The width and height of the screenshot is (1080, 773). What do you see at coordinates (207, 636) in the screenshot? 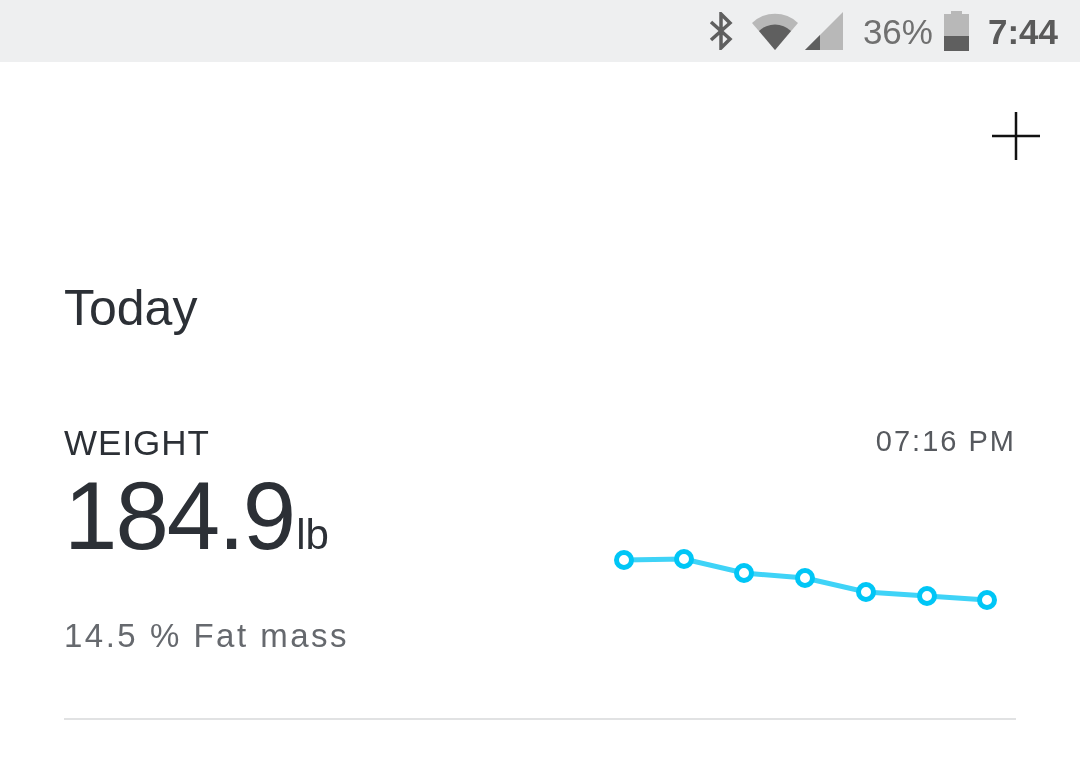
I see `fat-mass-text: 14.5 % Fat mass` at bounding box center [207, 636].